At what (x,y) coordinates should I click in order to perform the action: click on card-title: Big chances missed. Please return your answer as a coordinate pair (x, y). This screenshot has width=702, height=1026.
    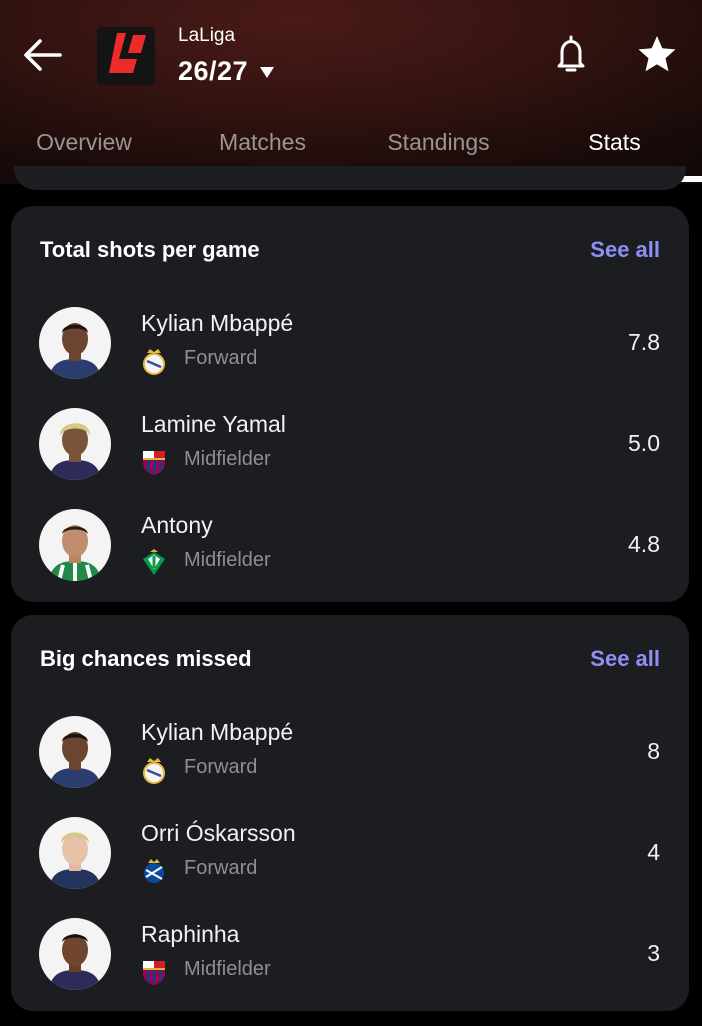
    Looking at the image, I should click on (146, 658).